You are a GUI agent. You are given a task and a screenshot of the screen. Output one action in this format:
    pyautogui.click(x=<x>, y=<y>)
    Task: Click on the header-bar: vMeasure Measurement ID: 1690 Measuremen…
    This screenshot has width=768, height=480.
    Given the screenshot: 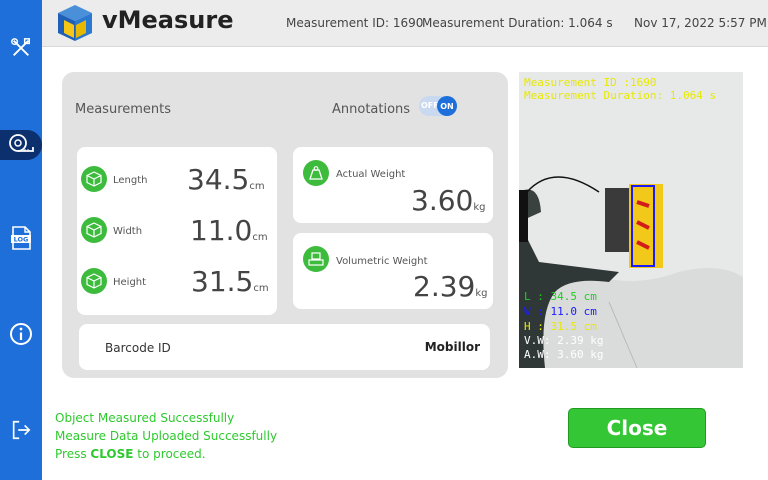 What is the action you would take?
    pyautogui.click(x=405, y=23)
    